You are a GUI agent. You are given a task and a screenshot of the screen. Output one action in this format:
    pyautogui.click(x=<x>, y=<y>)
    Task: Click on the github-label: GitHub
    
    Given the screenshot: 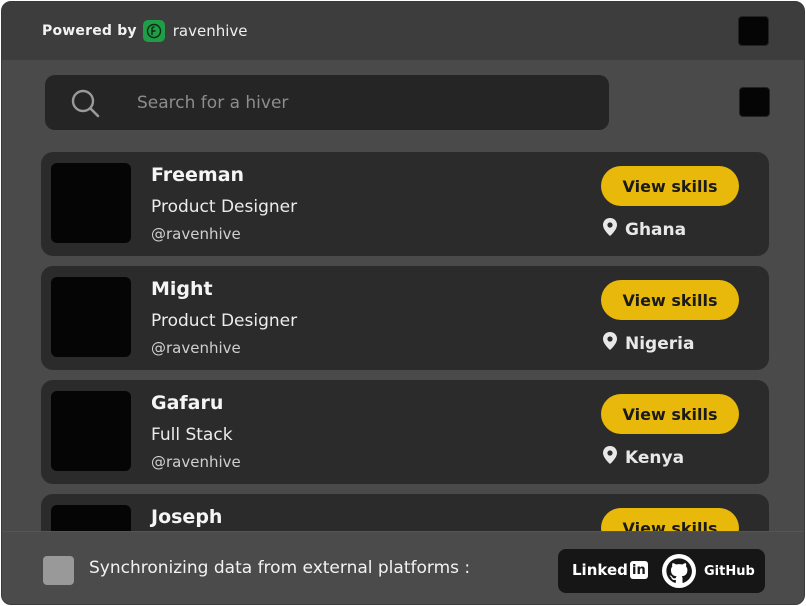 What is the action you would take?
    pyautogui.click(x=729, y=571)
    